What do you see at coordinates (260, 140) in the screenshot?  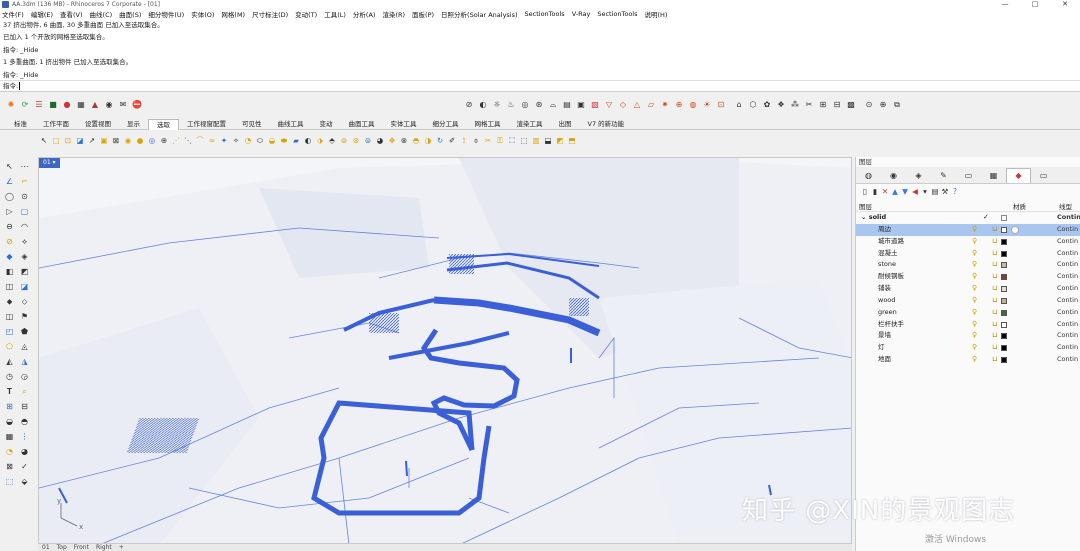 I see `select-tool-icon: ⬭` at bounding box center [260, 140].